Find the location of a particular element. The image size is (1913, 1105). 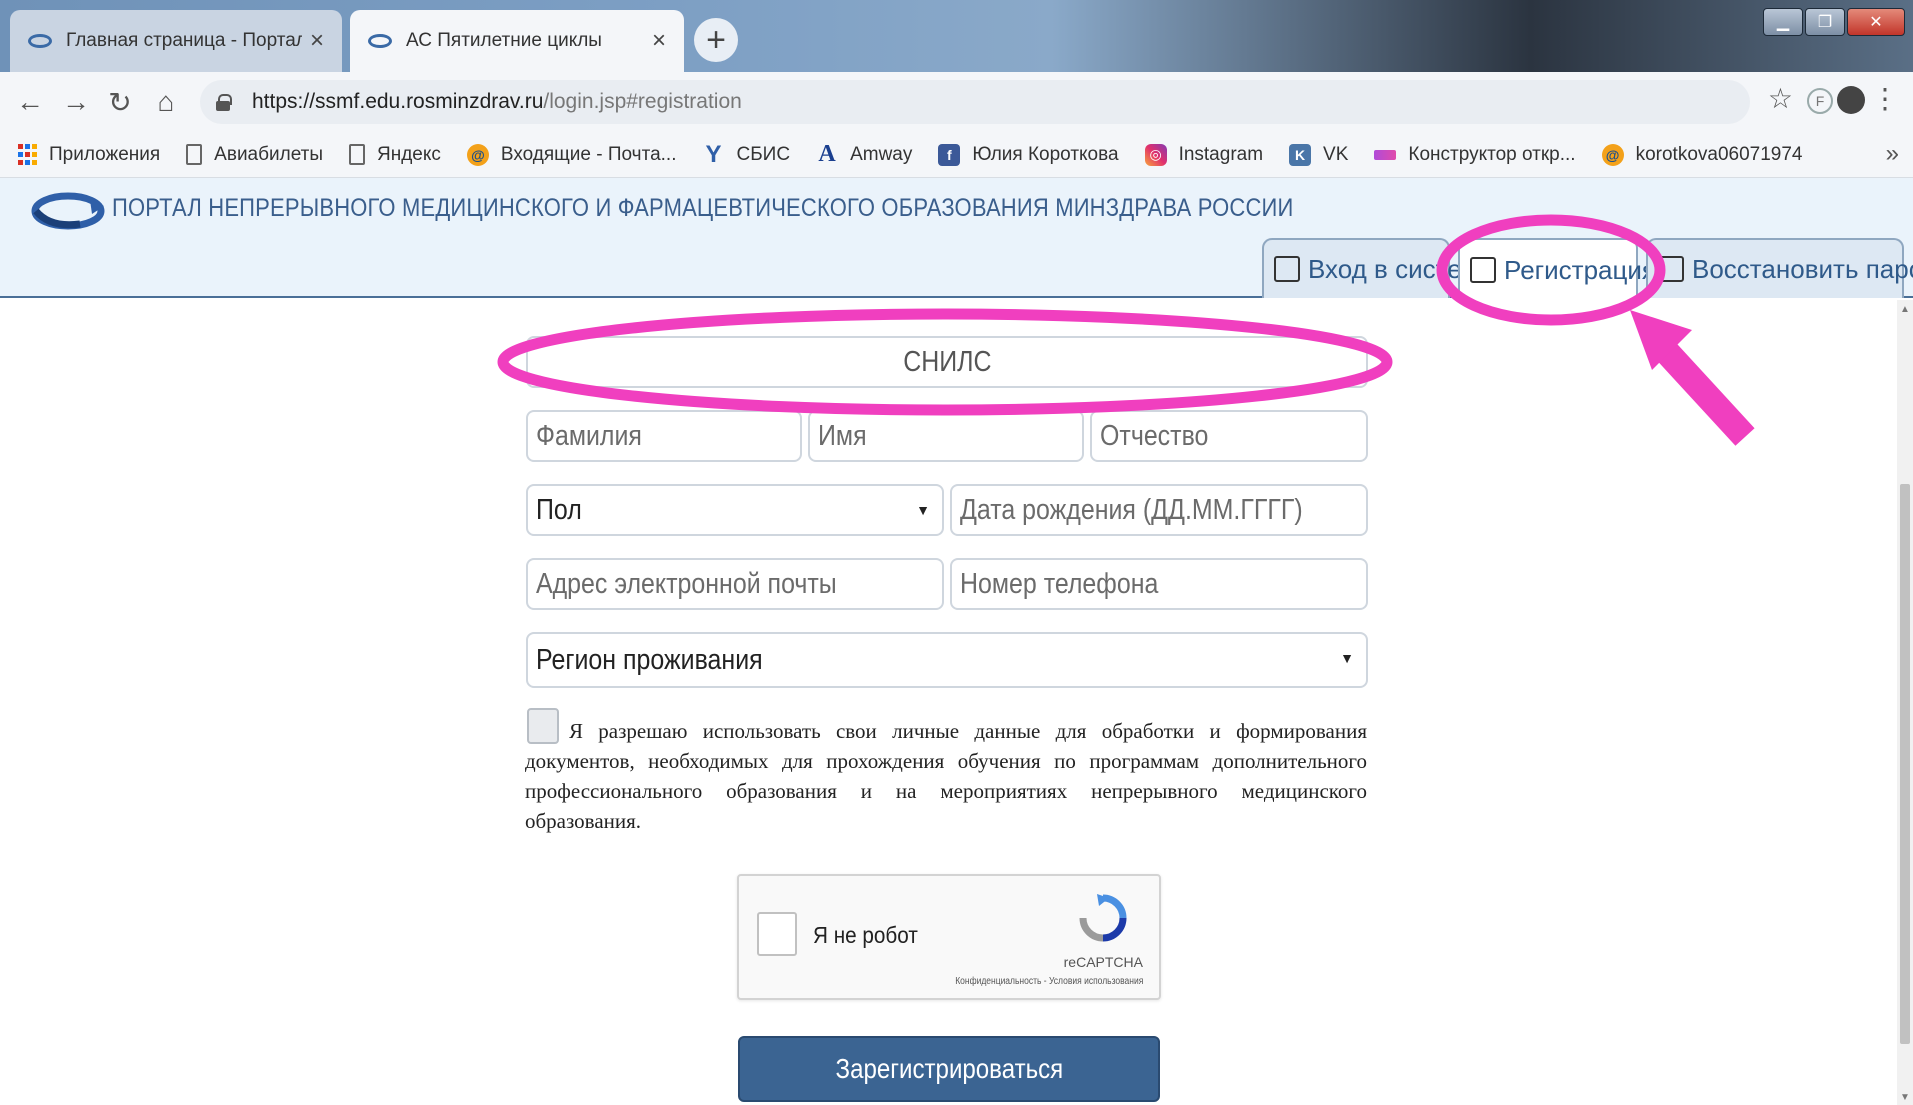

bookmark-yandex: Яндекс is located at coordinates (395, 155).